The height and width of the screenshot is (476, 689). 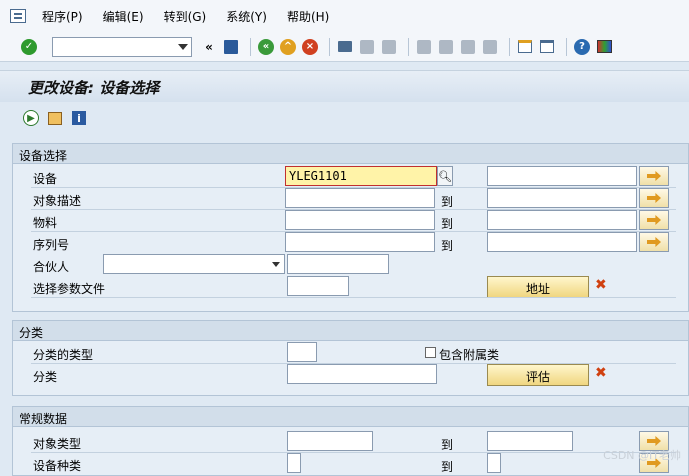 What do you see at coordinates (430, 352) in the screenshot?
I see `include-subclasses-checkbox` at bounding box center [430, 352].